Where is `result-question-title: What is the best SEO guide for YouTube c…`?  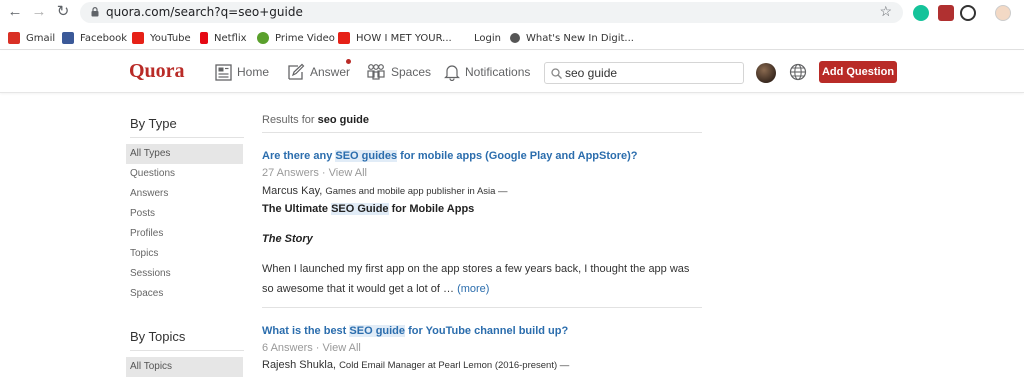
result-question-title: What is the best SEO guide for YouTube c… is located at coordinates (415, 331).